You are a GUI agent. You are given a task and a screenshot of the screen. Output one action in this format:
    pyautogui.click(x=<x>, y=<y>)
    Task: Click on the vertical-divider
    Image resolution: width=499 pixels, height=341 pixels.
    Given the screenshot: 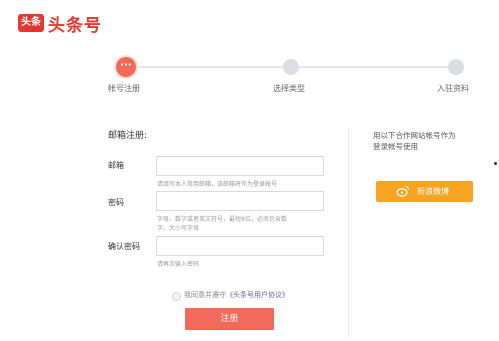 What is the action you would take?
    pyautogui.click(x=348, y=233)
    